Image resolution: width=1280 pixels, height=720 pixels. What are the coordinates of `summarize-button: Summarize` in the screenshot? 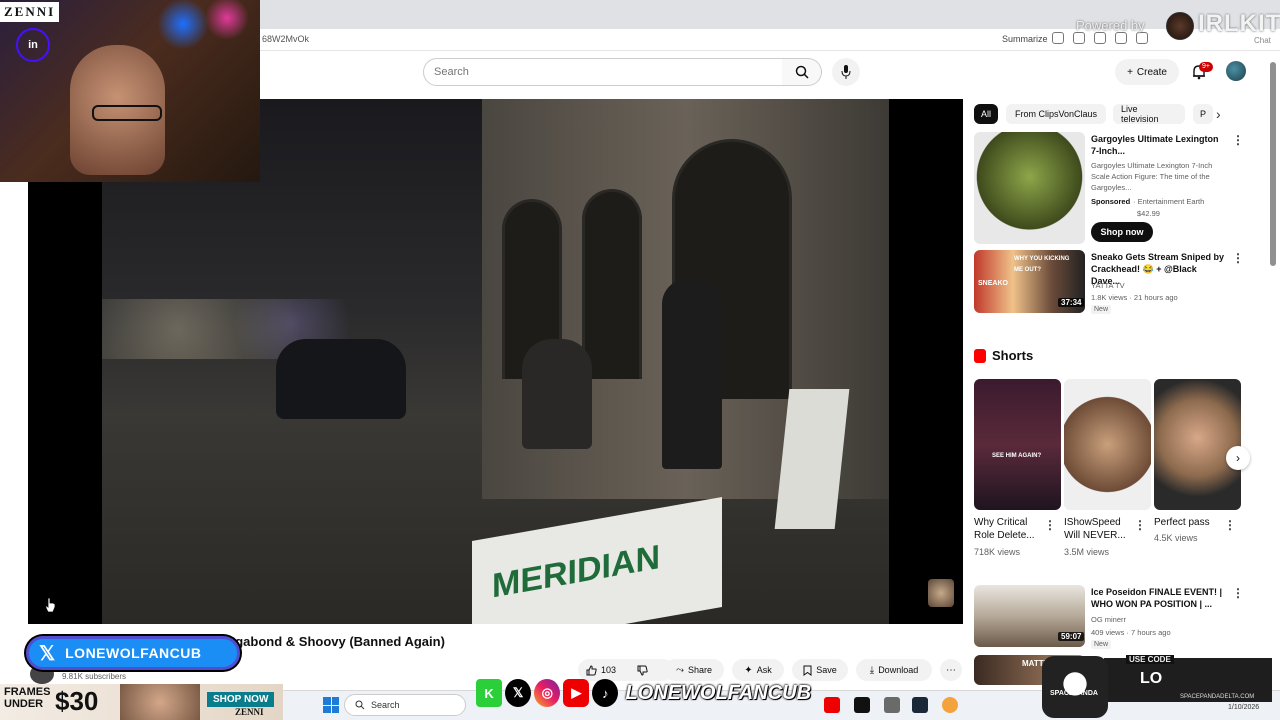 It's located at (1025, 39).